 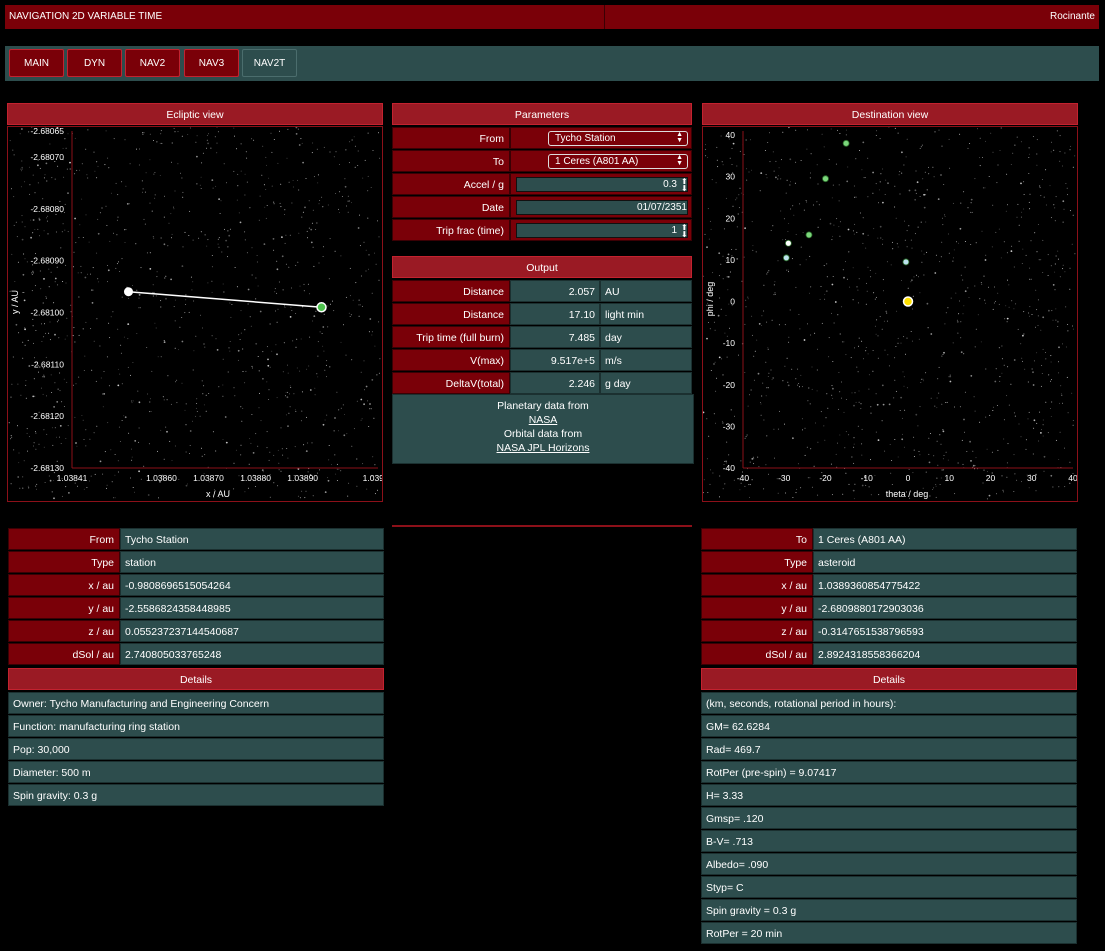 What do you see at coordinates (451, 337) in the screenshot?
I see `output-label: Trip time (full burn)` at bounding box center [451, 337].